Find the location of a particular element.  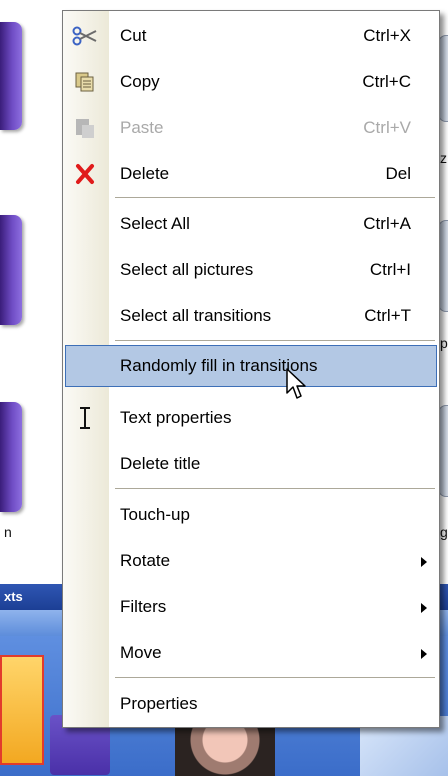

menu-item-select-all-transitions: Select all transitions Ctrl+T is located at coordinates (251, 316).